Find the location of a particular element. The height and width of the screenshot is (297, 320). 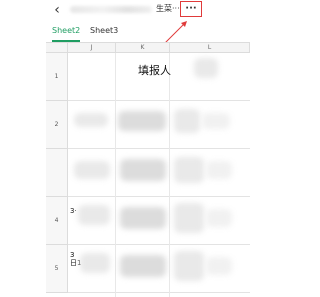

cell-fragment: 3· is located at coordinates (73, 211).